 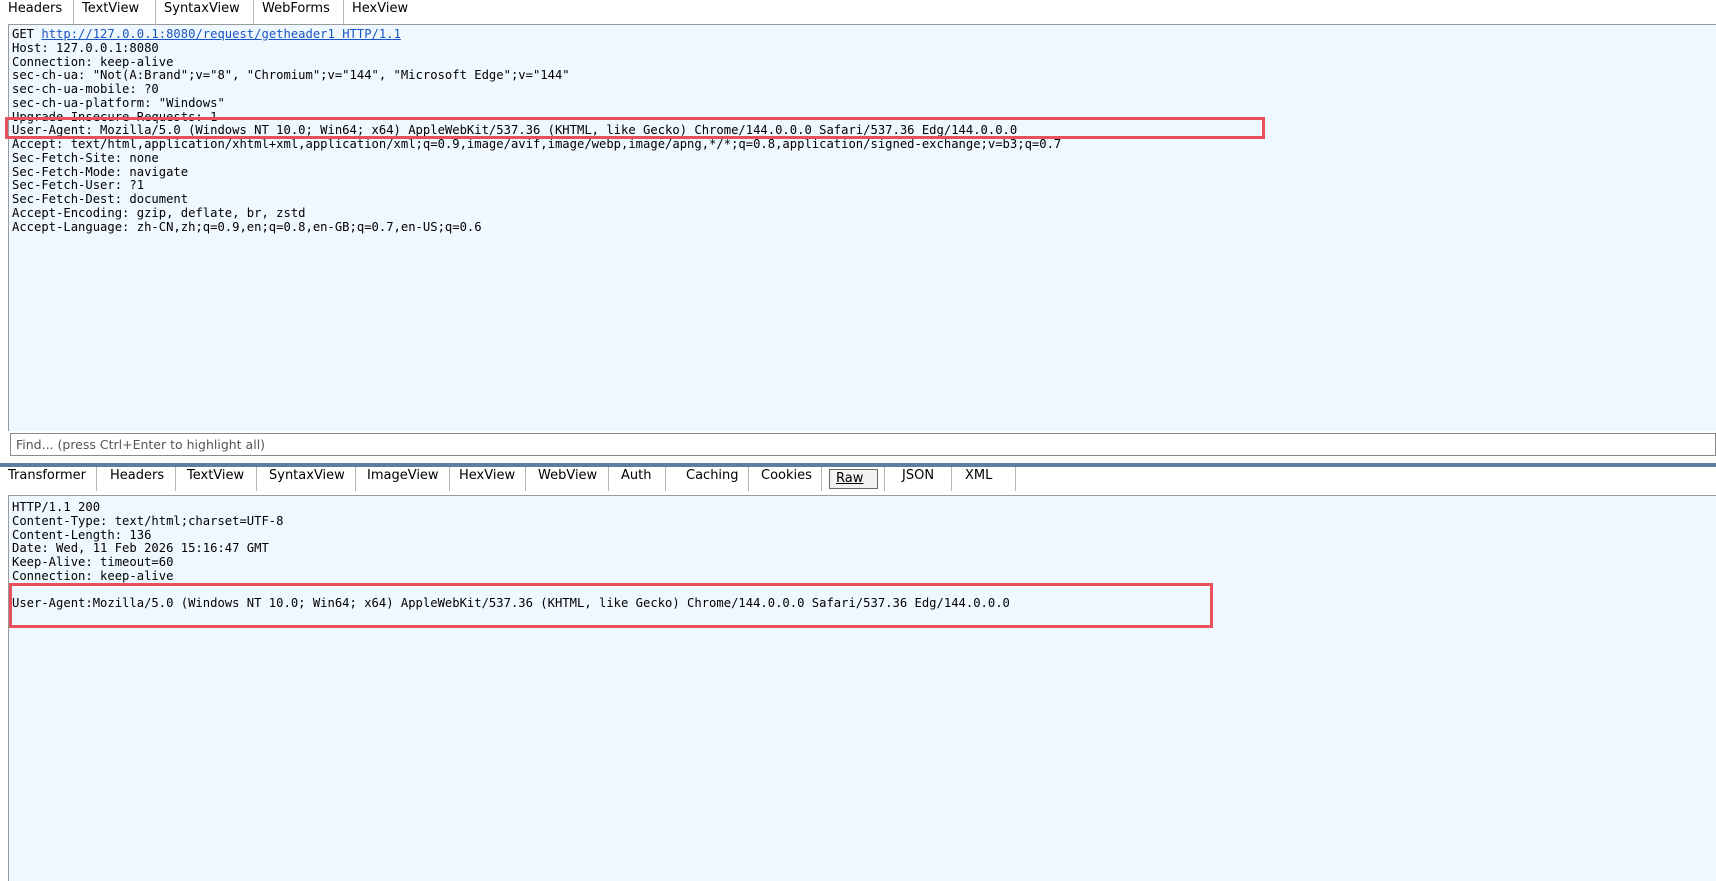 What do you see at coordinates (188, 34) in the screenshot?
I see `request-url-link: http://127.0.0.1:8080/request/getheader1` at bounding box center [188, 34].